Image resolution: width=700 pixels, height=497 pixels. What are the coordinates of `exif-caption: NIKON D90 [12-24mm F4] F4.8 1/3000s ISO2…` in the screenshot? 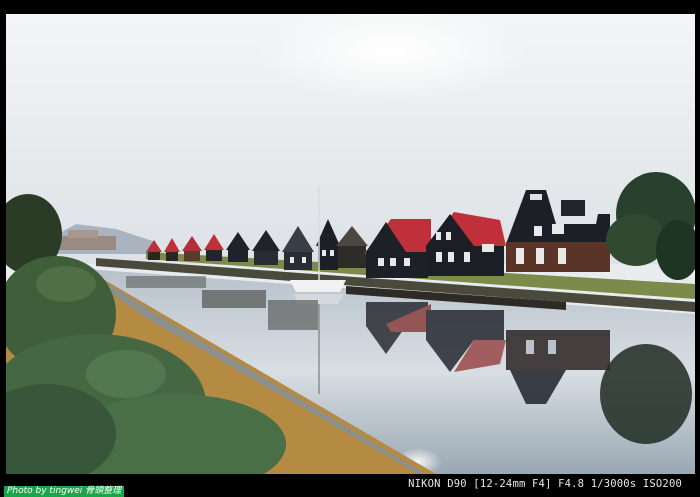 It's located at (545, 484).